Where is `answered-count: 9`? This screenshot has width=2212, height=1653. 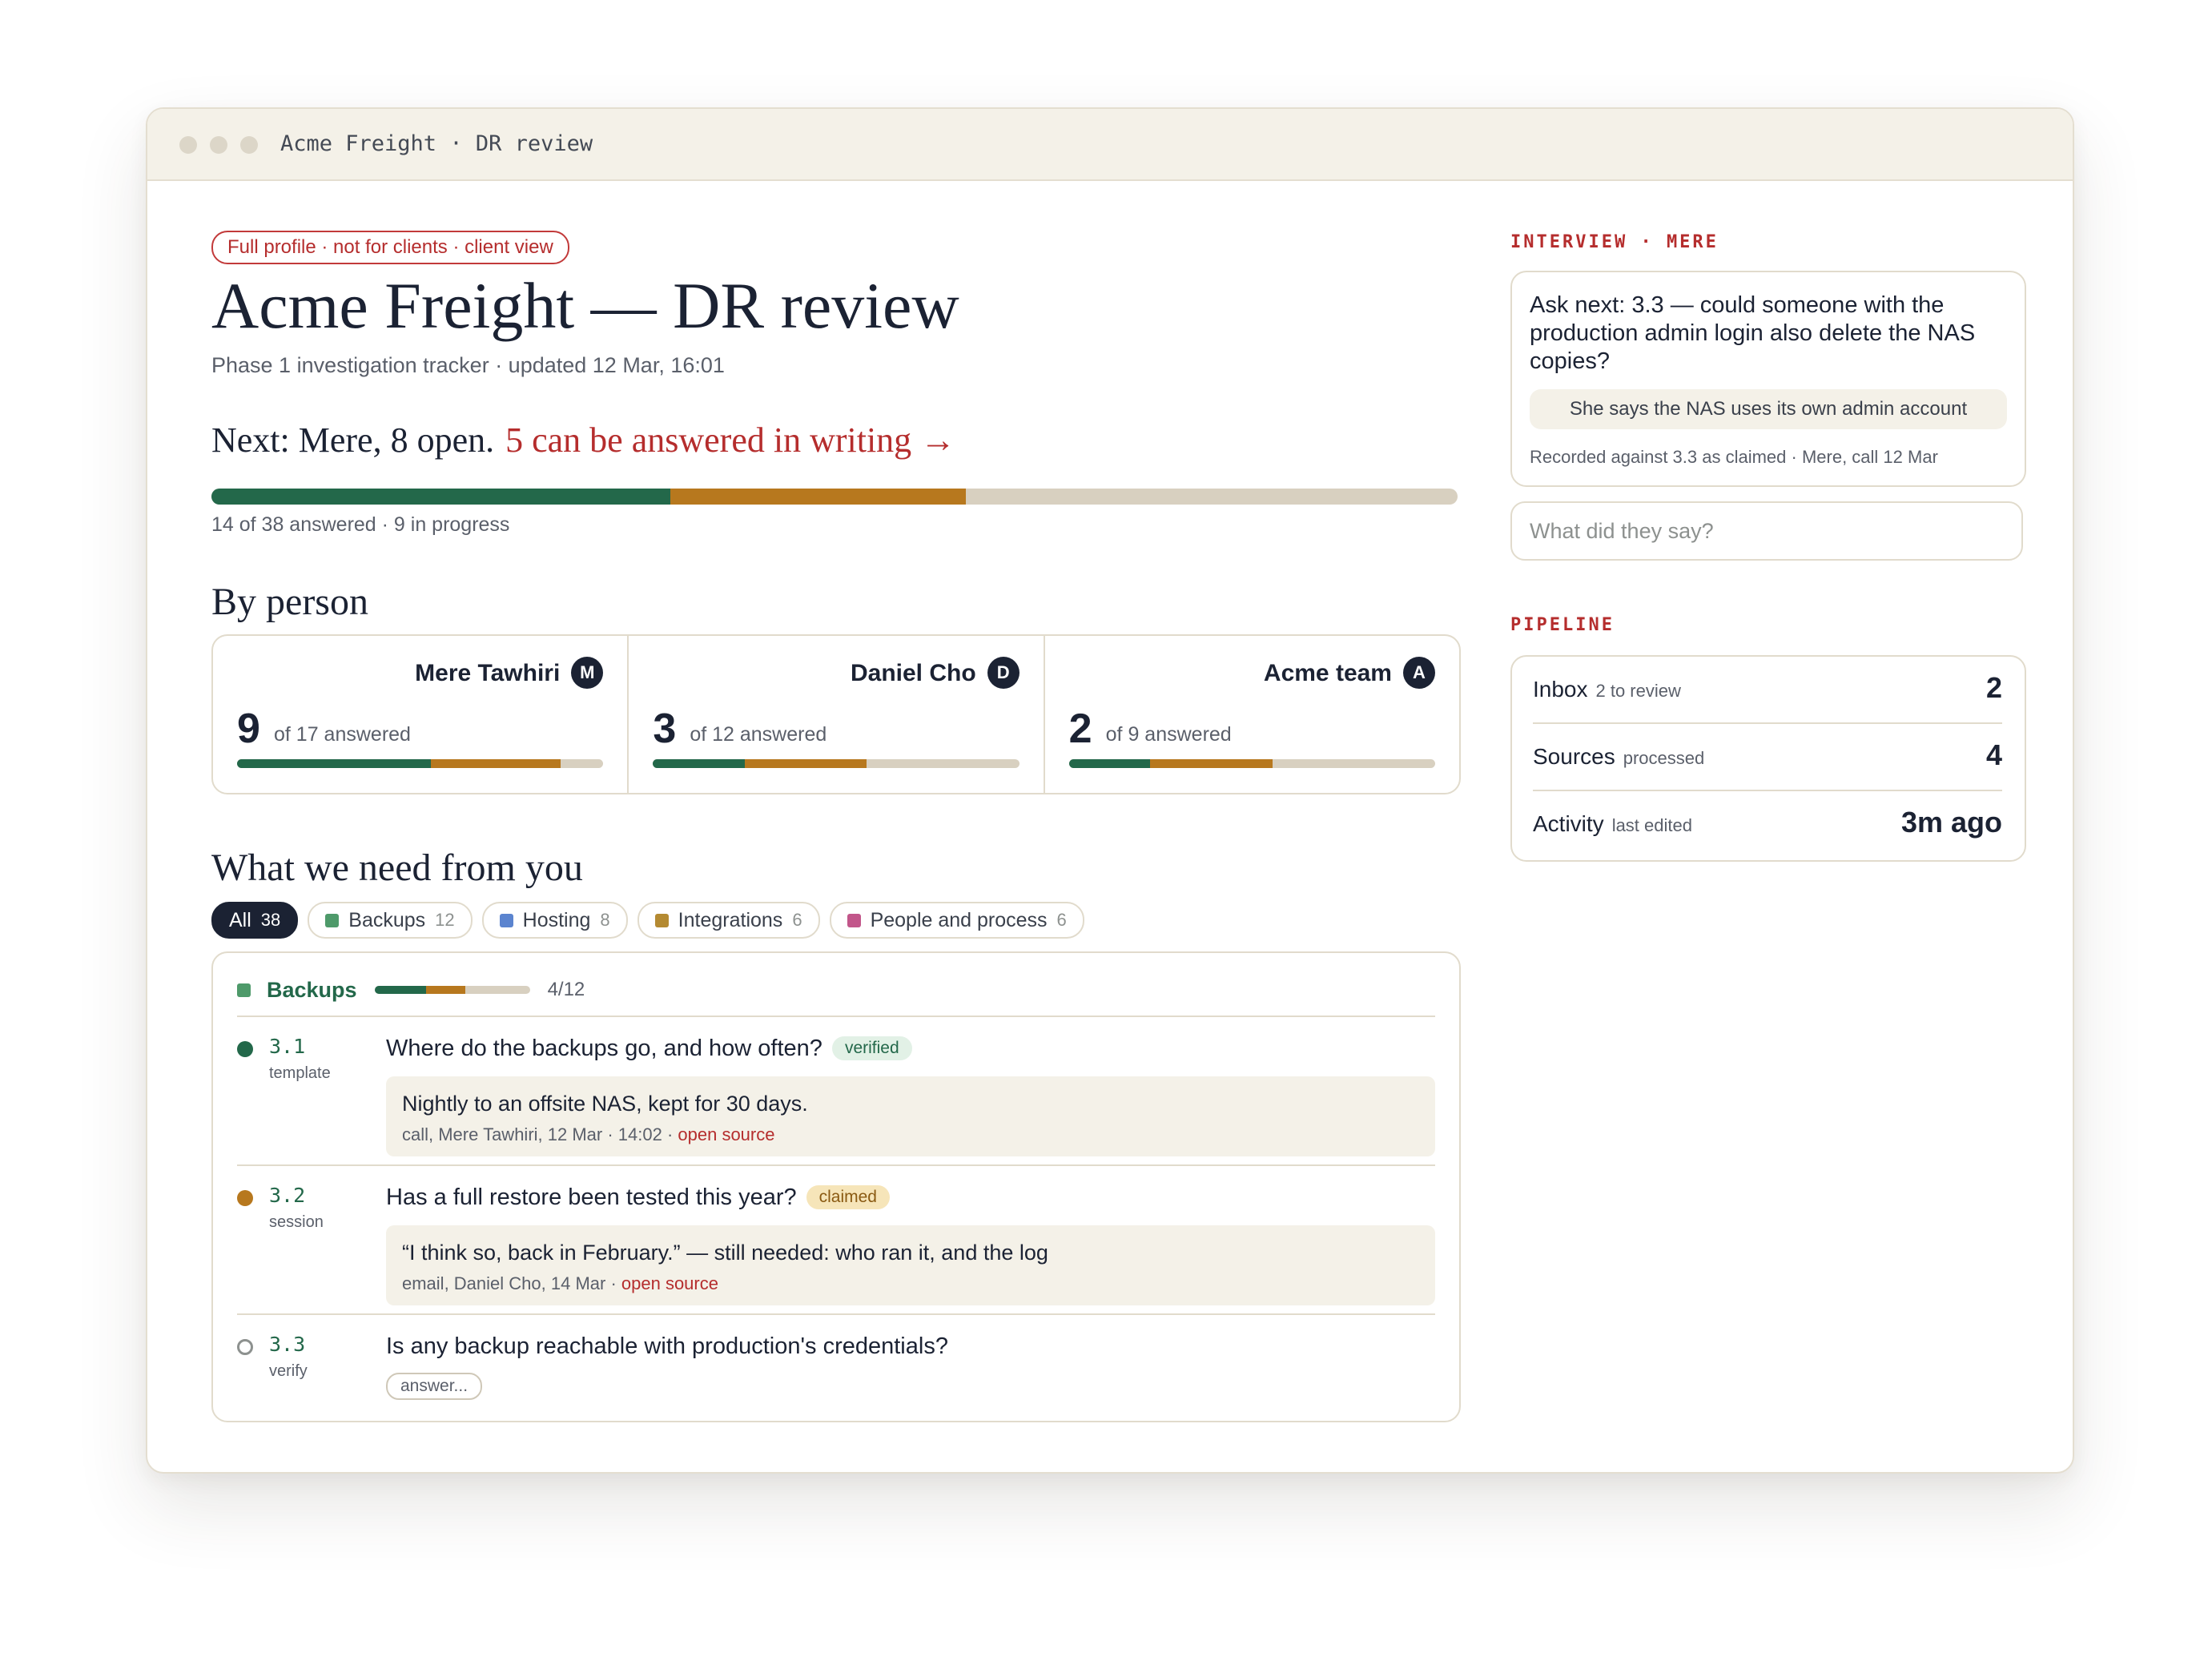
answered-count: 9 is located at coordinates (248, 729).